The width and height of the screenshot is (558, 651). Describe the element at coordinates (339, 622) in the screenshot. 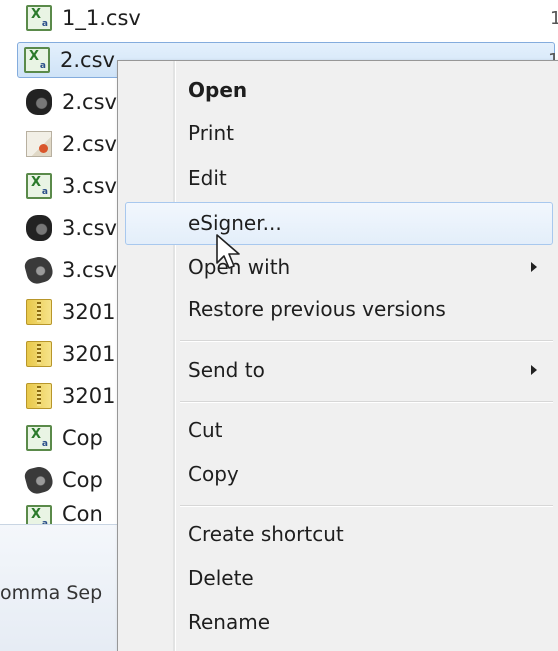

I see `menu-item-rename: Rename` at that location.